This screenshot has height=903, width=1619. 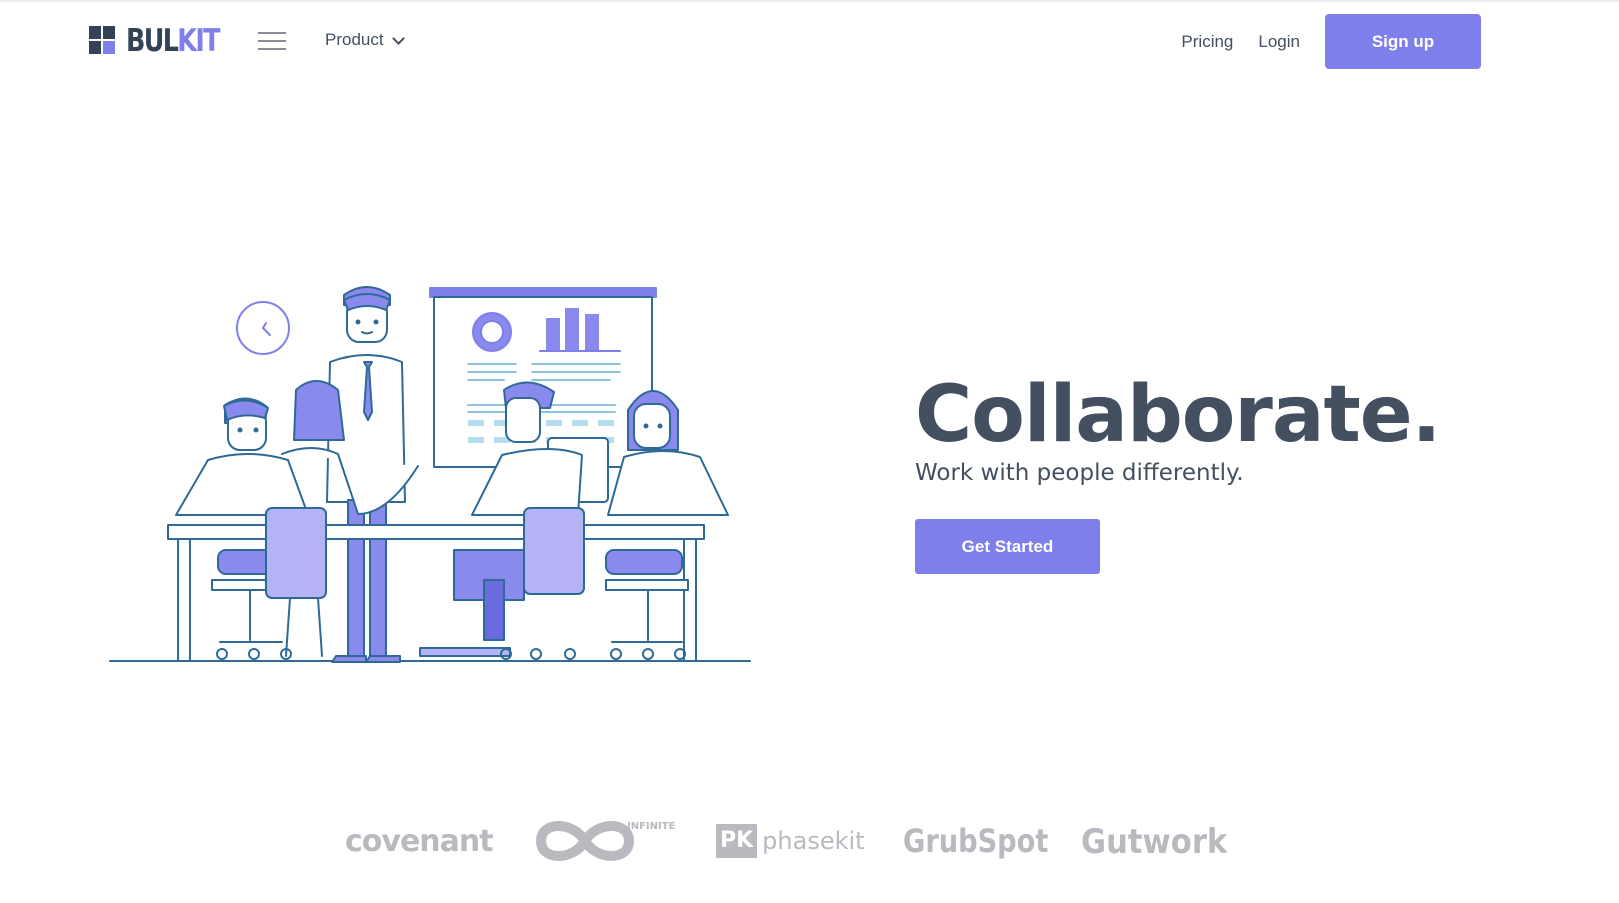 What do you see at coordinates (1178, 415) in the screenshot?
I see `hero-title: Collaborate.` at bounding box center [1178, 415].